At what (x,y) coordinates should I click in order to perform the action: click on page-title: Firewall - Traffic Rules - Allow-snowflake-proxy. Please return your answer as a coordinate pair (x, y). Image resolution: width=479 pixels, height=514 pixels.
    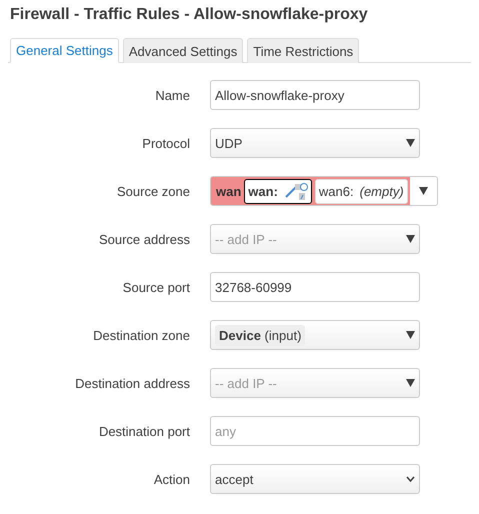
    Looking at the image, I should click on (189, 15).